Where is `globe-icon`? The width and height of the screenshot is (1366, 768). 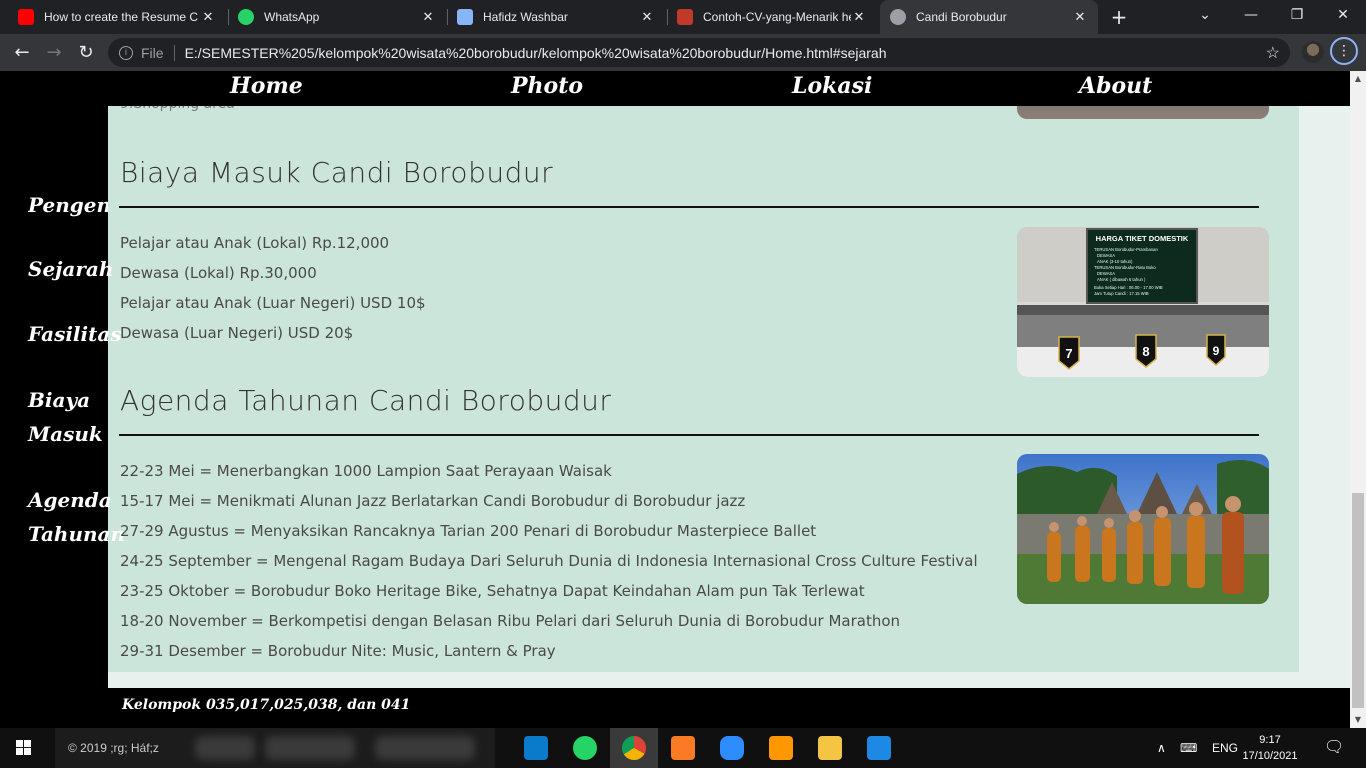
globe-icon is located at coordinates (898, 17).